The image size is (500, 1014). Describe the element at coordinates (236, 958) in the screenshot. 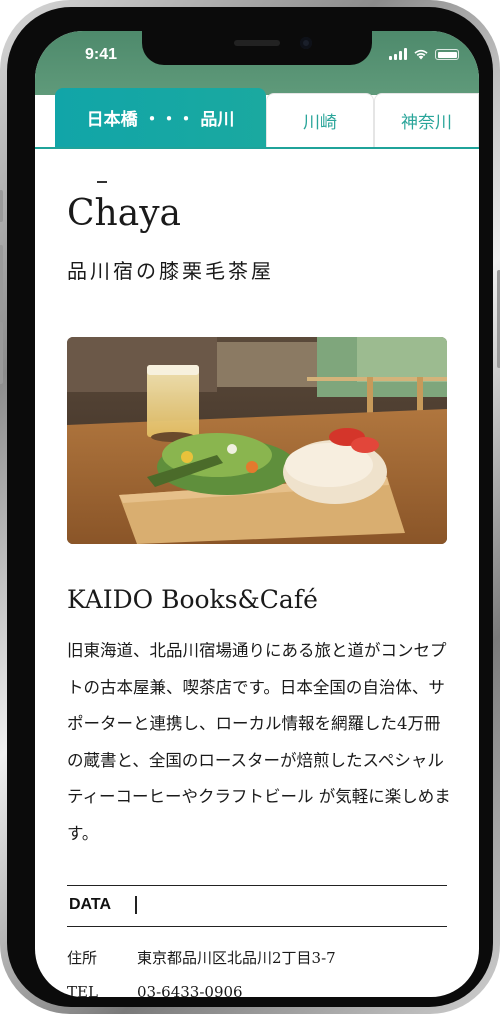

I see `address-value: 東京都品川区北品川2丁目3-7` at that location.